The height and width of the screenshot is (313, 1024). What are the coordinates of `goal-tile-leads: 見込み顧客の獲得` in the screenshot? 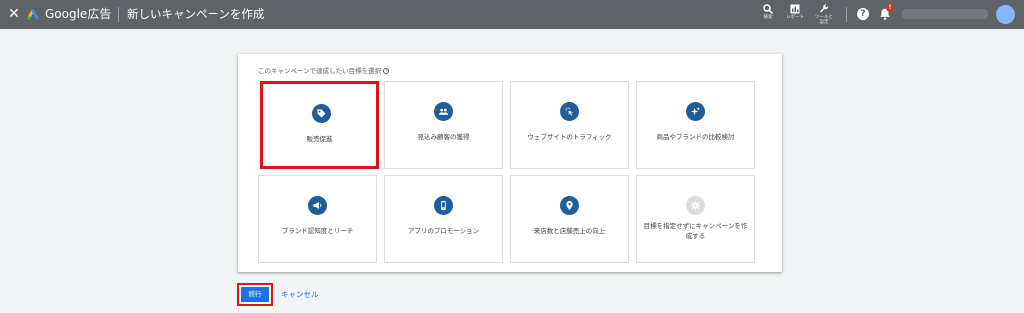 It's located at (443, 125).